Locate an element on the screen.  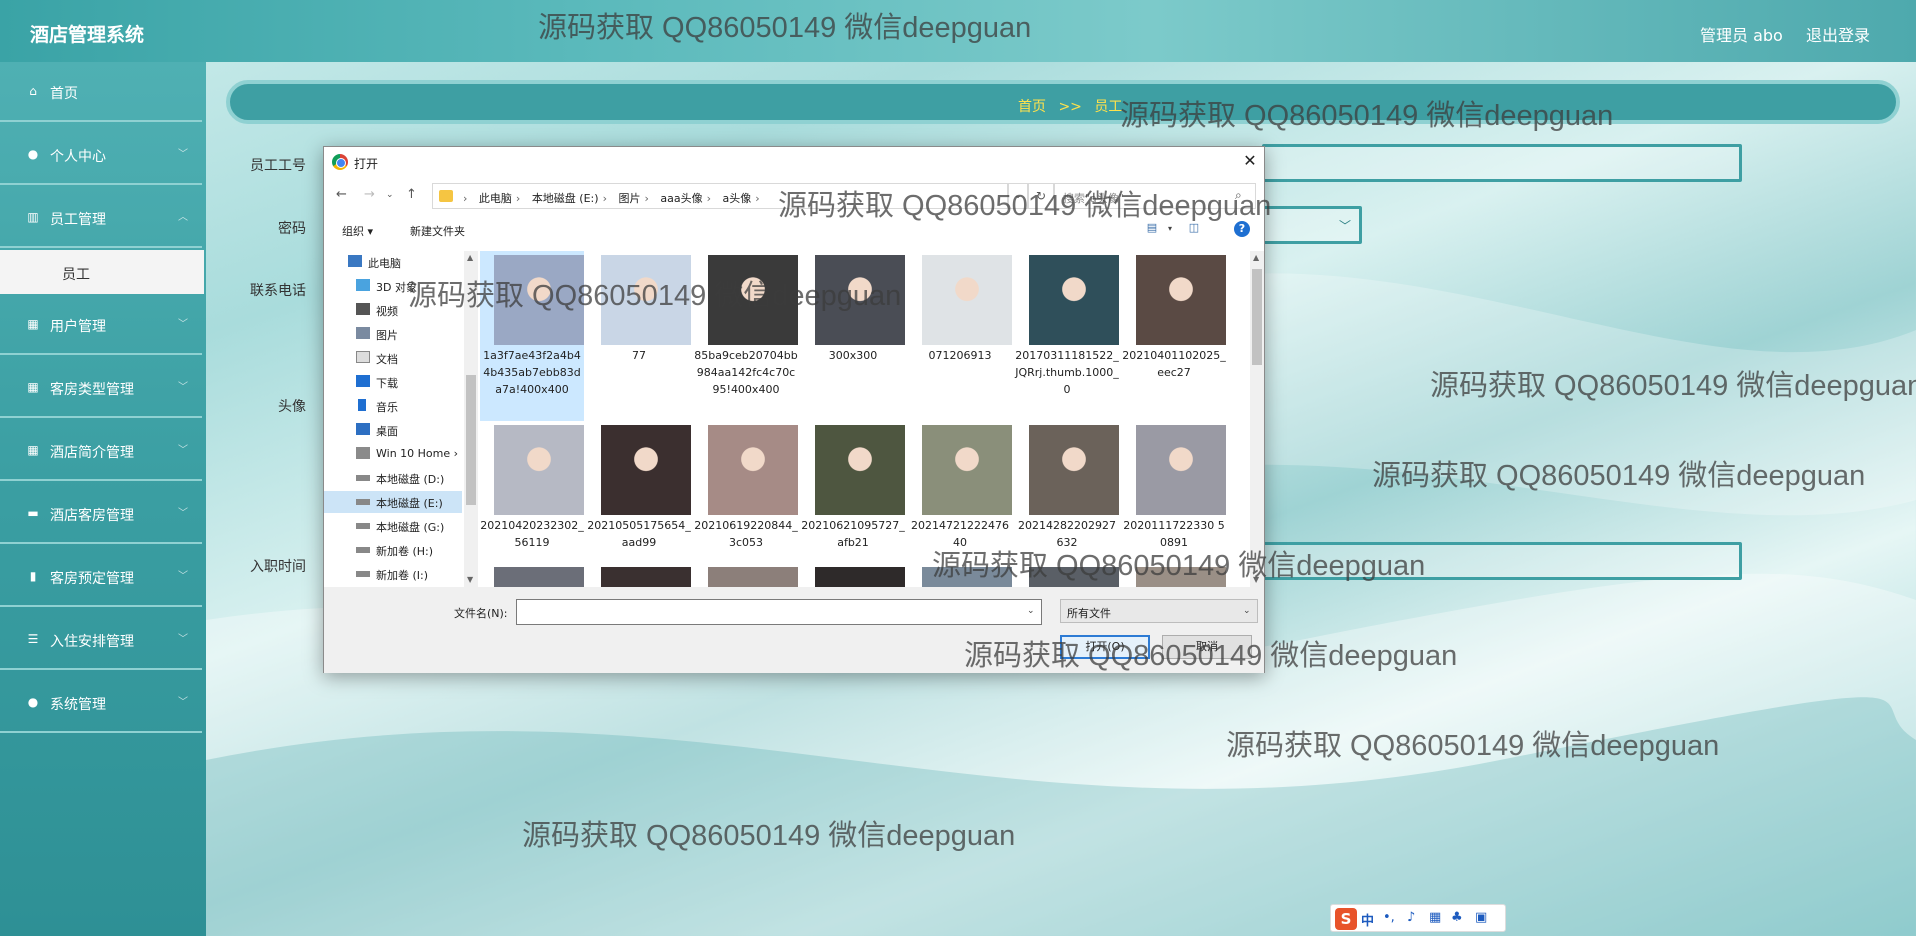
dialog-toolbar: 组织 ▾ 新建文件夹 ▤ ▾ ◫ ? is located at coordinates (794, 229).